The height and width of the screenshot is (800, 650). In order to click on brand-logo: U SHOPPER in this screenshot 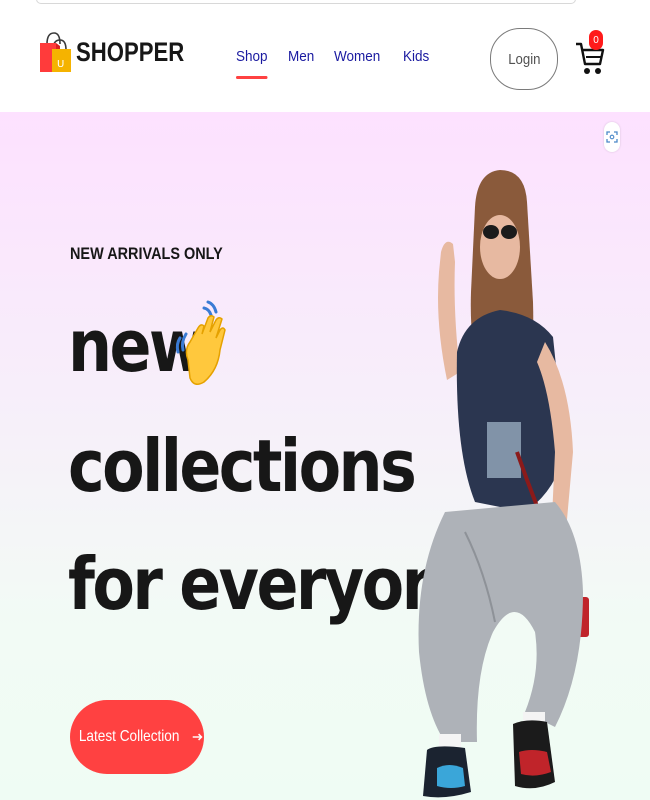, I will do `click(123, 52)`.